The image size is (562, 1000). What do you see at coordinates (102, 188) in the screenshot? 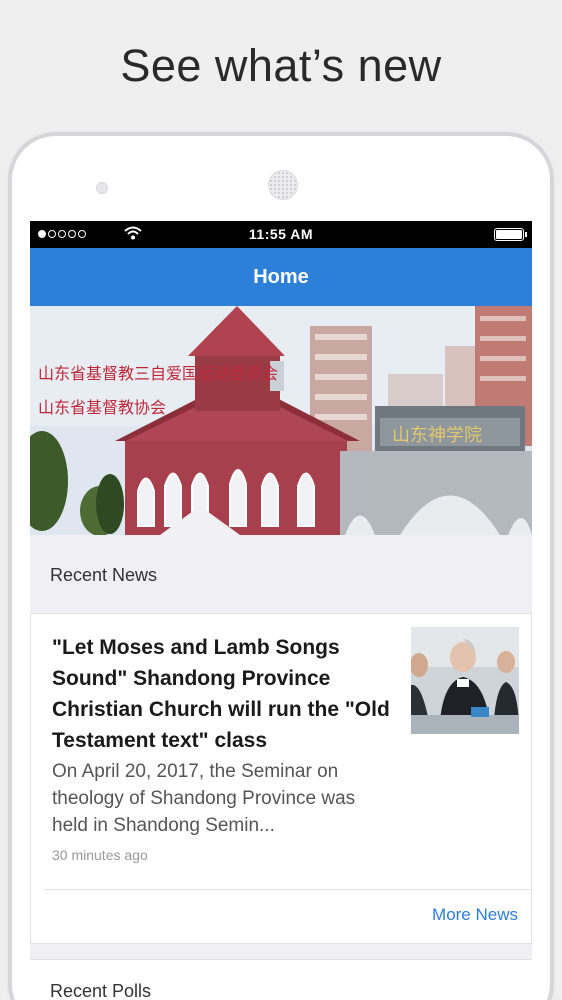
I see `front-sensor` at bounding box center [102, 188].